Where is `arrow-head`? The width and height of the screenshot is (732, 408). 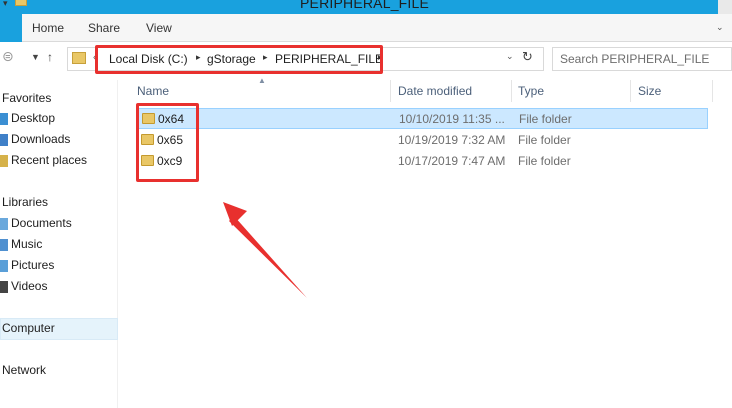 arrow-head is located at coordinates (235, 214).